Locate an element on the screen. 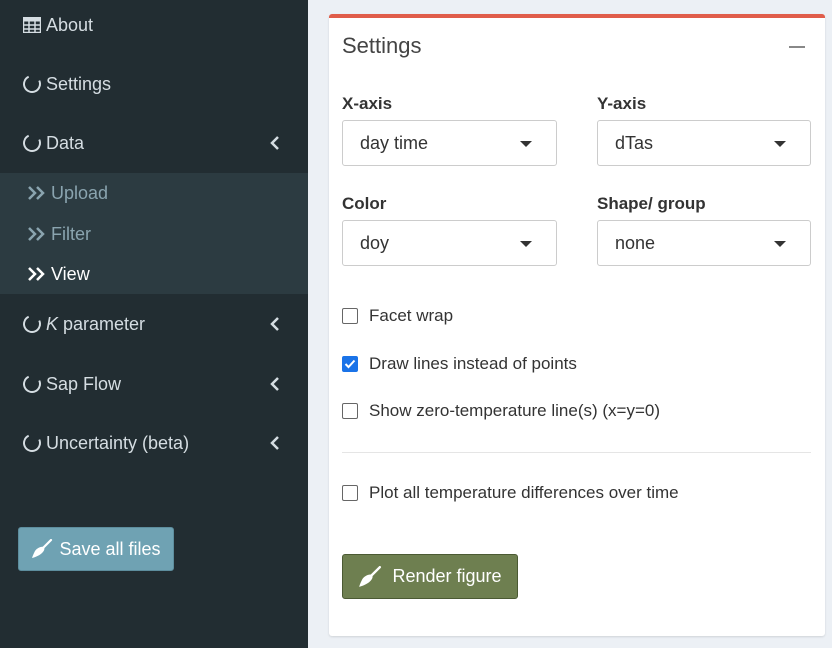 The image size is (832, 648). checkbox-label: Draw lines instead of points is located at coordinates (473, 363).